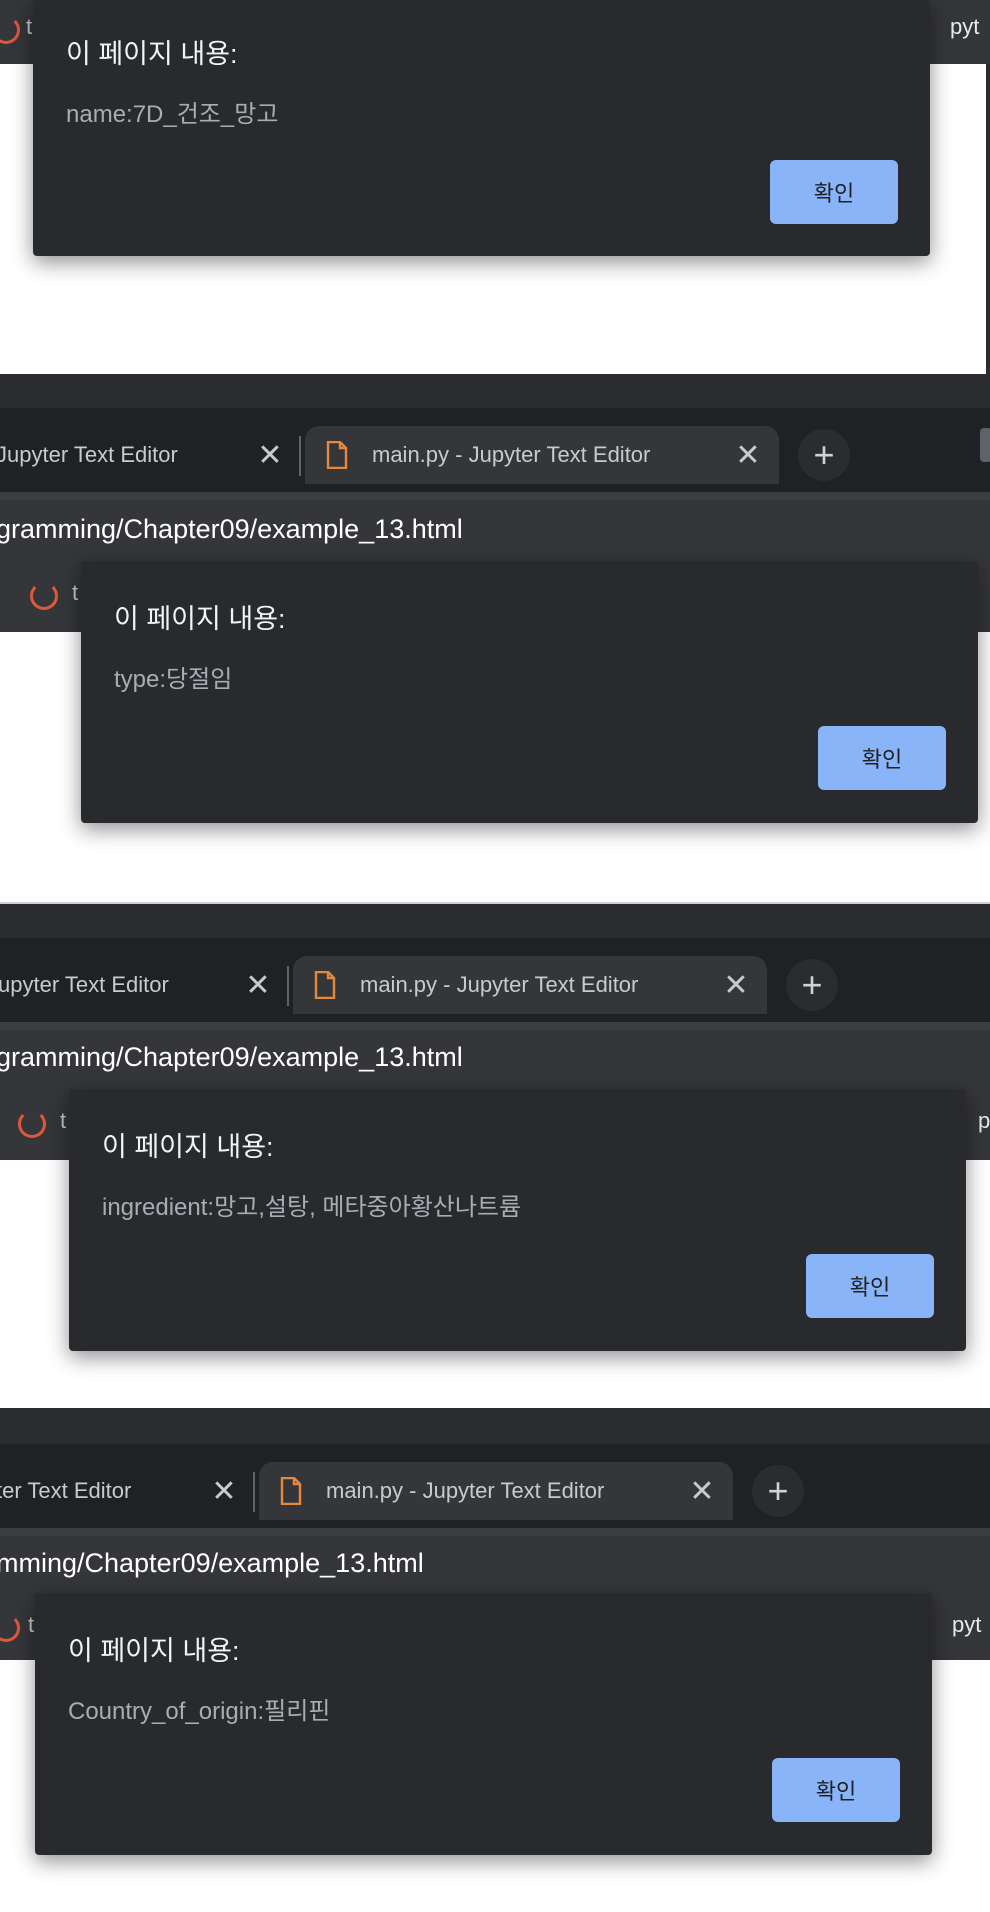  I want to click on tab-label: Jupyter Text Editor, so click(89, 454).